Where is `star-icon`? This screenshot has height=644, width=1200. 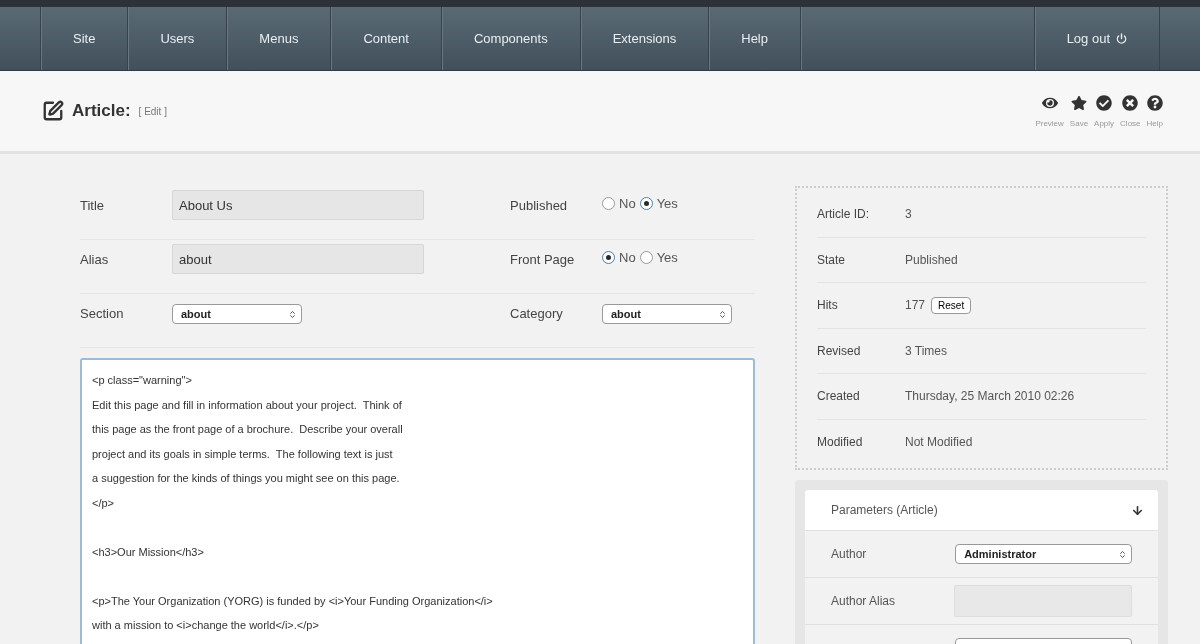 star-icon is located at coordinates (1078, 102).